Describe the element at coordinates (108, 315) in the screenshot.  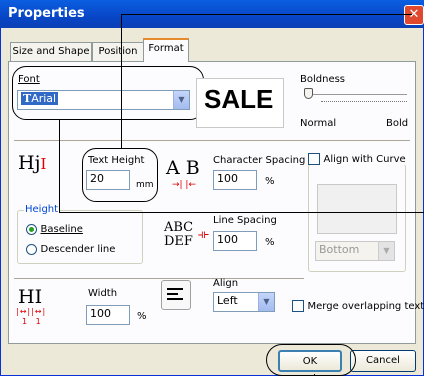
I see `width-input: 100` at that location.